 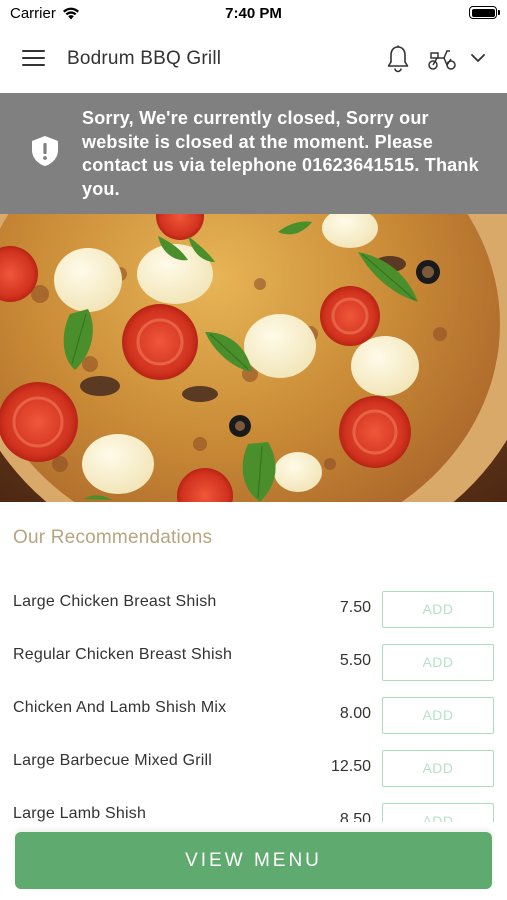 I want to click on clock: 7:40 PM, so click(x=253, y=13).